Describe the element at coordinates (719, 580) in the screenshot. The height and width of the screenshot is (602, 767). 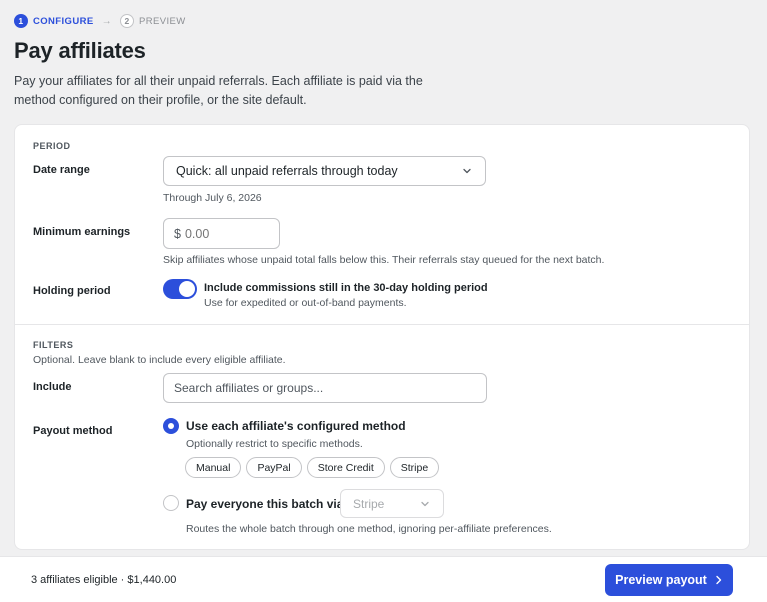
I see `chevron-right-icon` at that location.